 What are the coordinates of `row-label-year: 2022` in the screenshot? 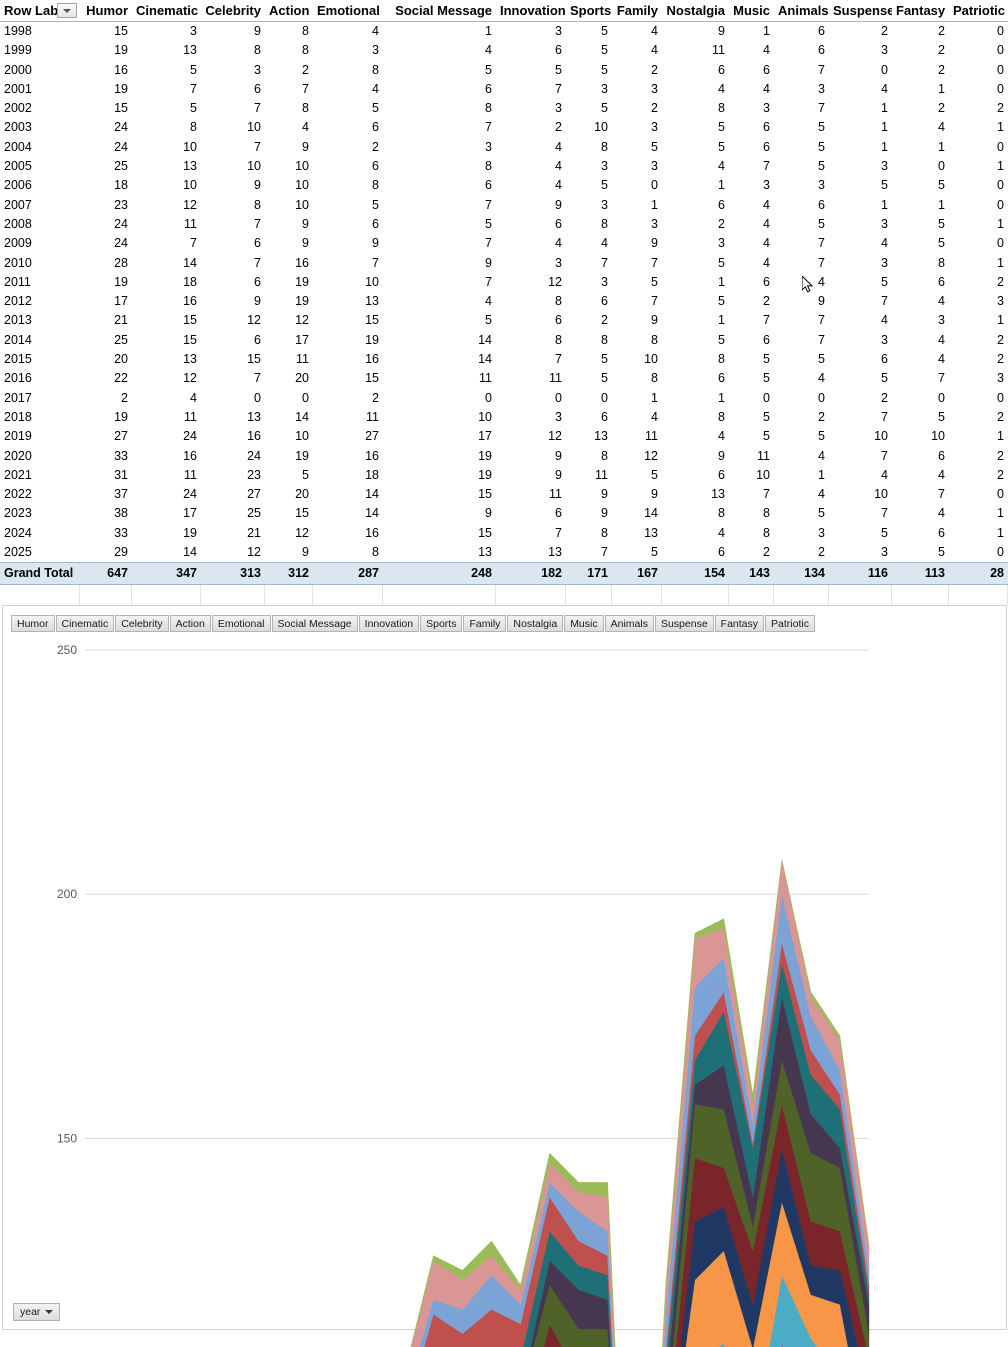 It's located at (40, 494).